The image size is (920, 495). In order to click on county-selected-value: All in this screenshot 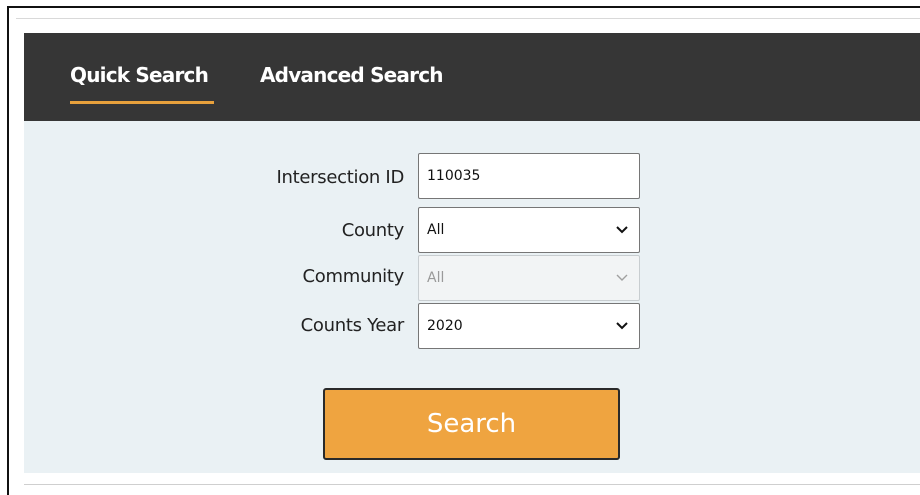, I will do `click(436, 230)`.